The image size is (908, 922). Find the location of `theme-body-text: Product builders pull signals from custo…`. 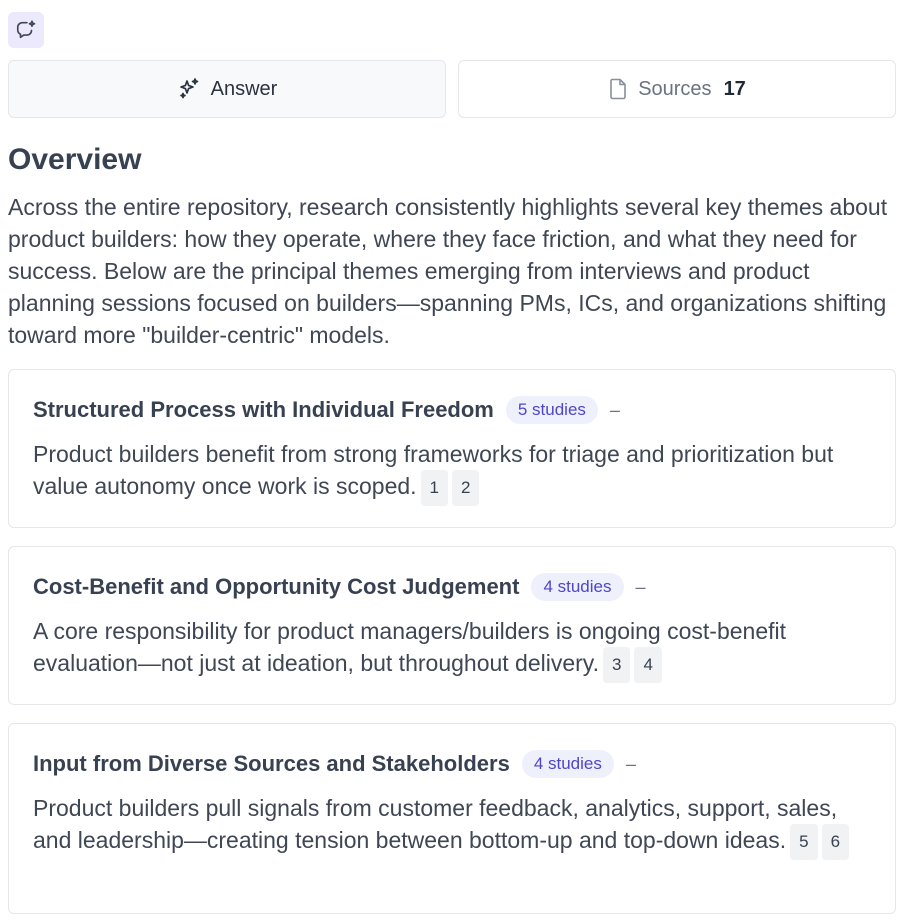

theme-body-text: Product builders pull signals from custo… is located at coordinates (435, 824).